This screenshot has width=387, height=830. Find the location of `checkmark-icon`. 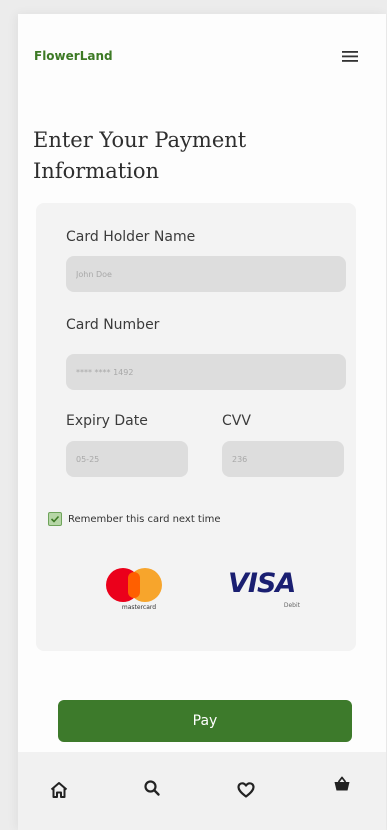

checkmark-icon is located at coordinates (55, 519).